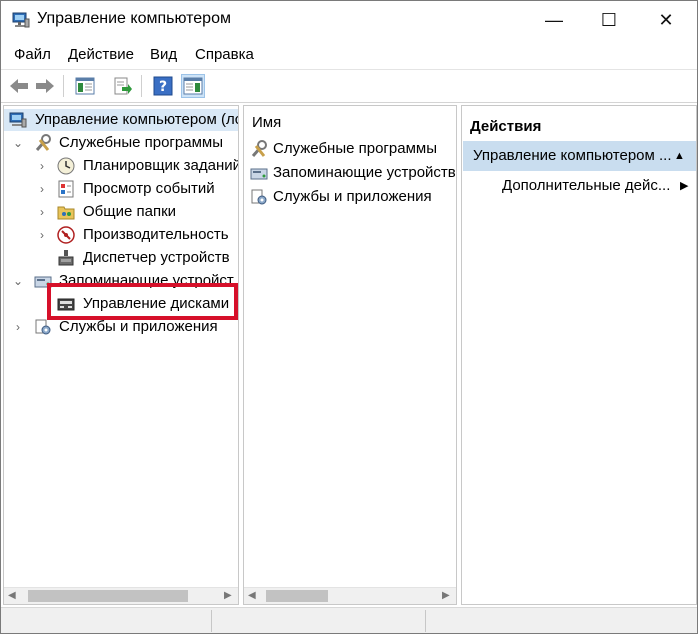 Image resolution: width=698 pixels, height=634 pixels. What do you see at coordinates (32, 54) in the screenshot?
I see `menu-file: Файл` at bounding box center [32, 54].